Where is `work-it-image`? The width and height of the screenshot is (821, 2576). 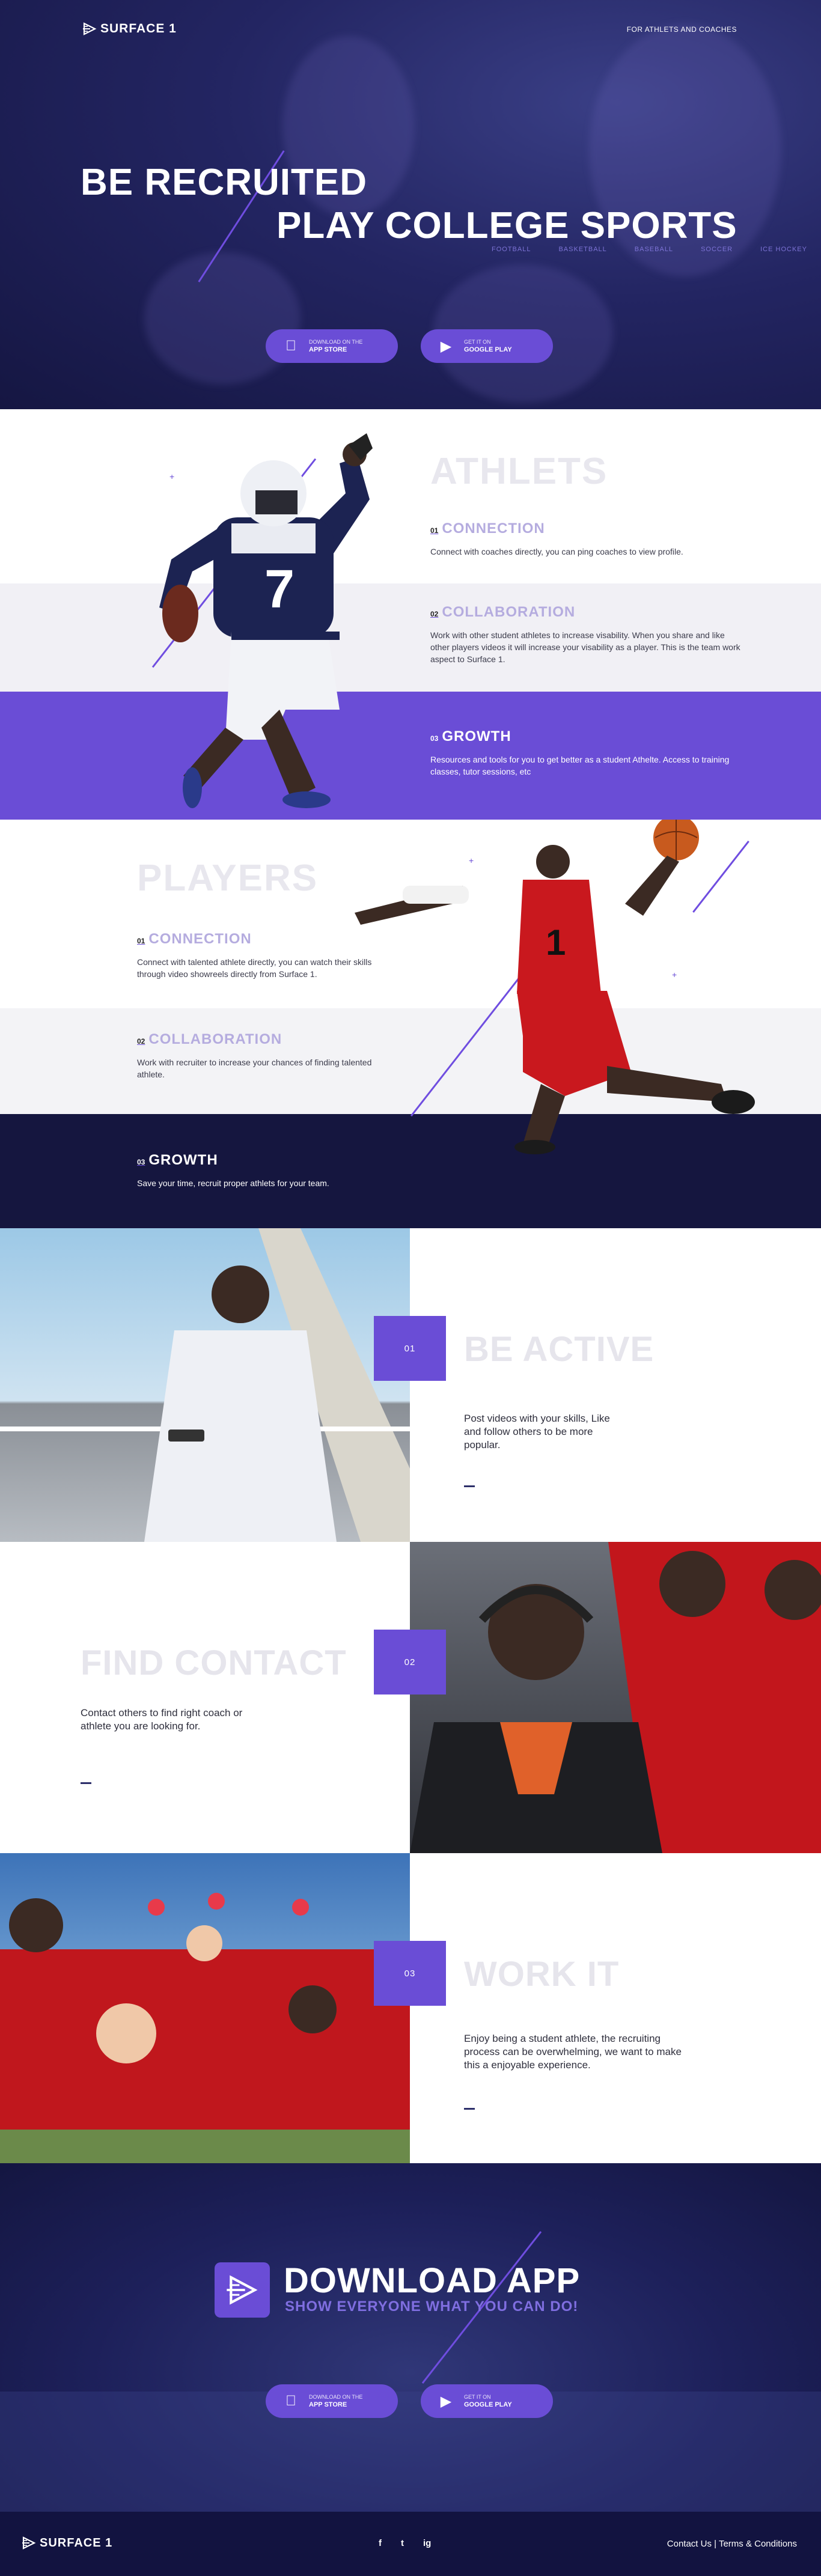
work-it-image is located at coordinates (205, 2008).